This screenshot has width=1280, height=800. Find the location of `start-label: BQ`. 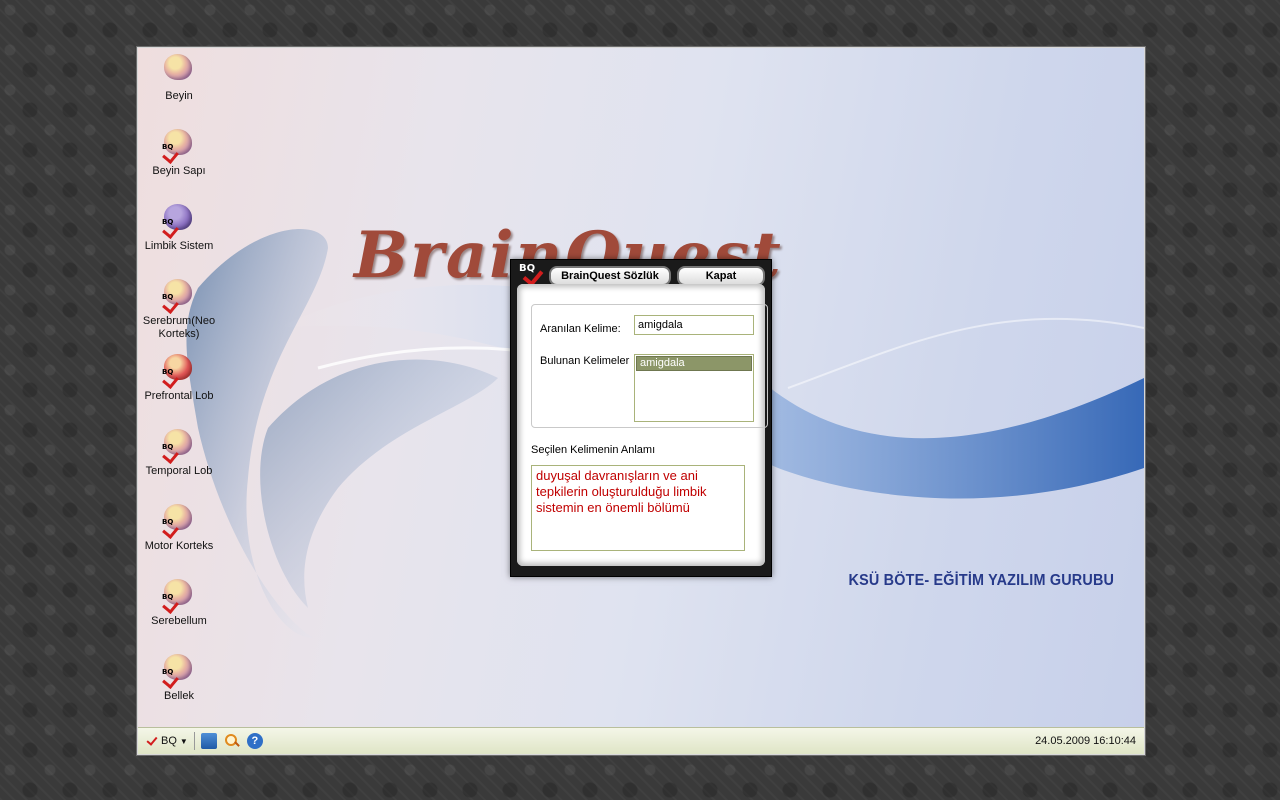

start-label: BQ is located at coordinates (169, 741).